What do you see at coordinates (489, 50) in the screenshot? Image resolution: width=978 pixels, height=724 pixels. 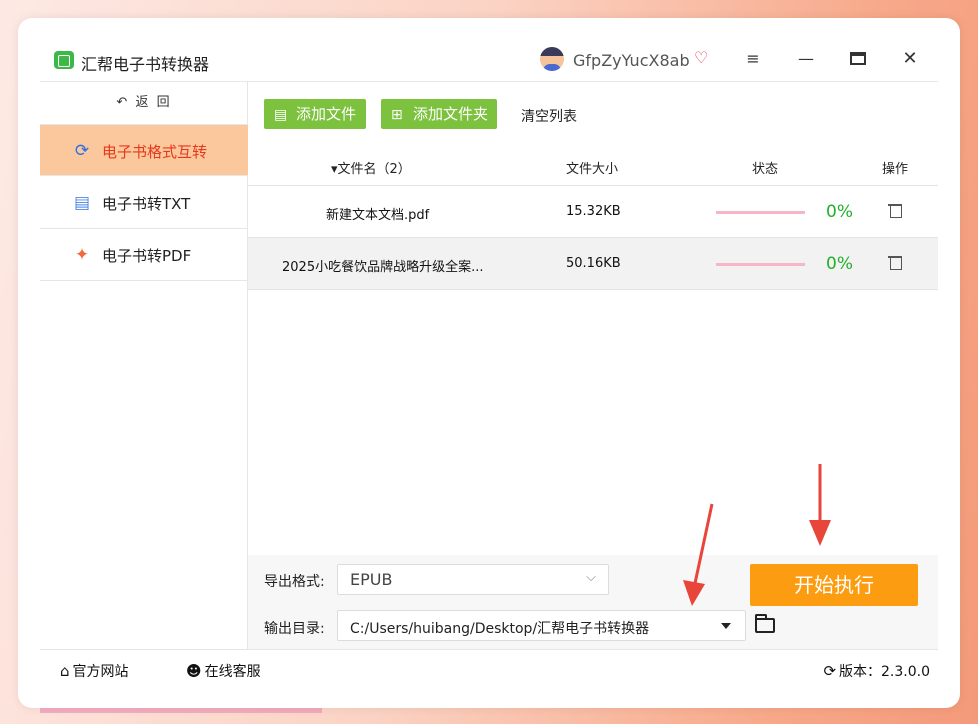 I see `title-bar: 汇帮电子书转换器 GfpZyYucX8ab ♡ ≡ — ✕` at bounding box center [489, 50].